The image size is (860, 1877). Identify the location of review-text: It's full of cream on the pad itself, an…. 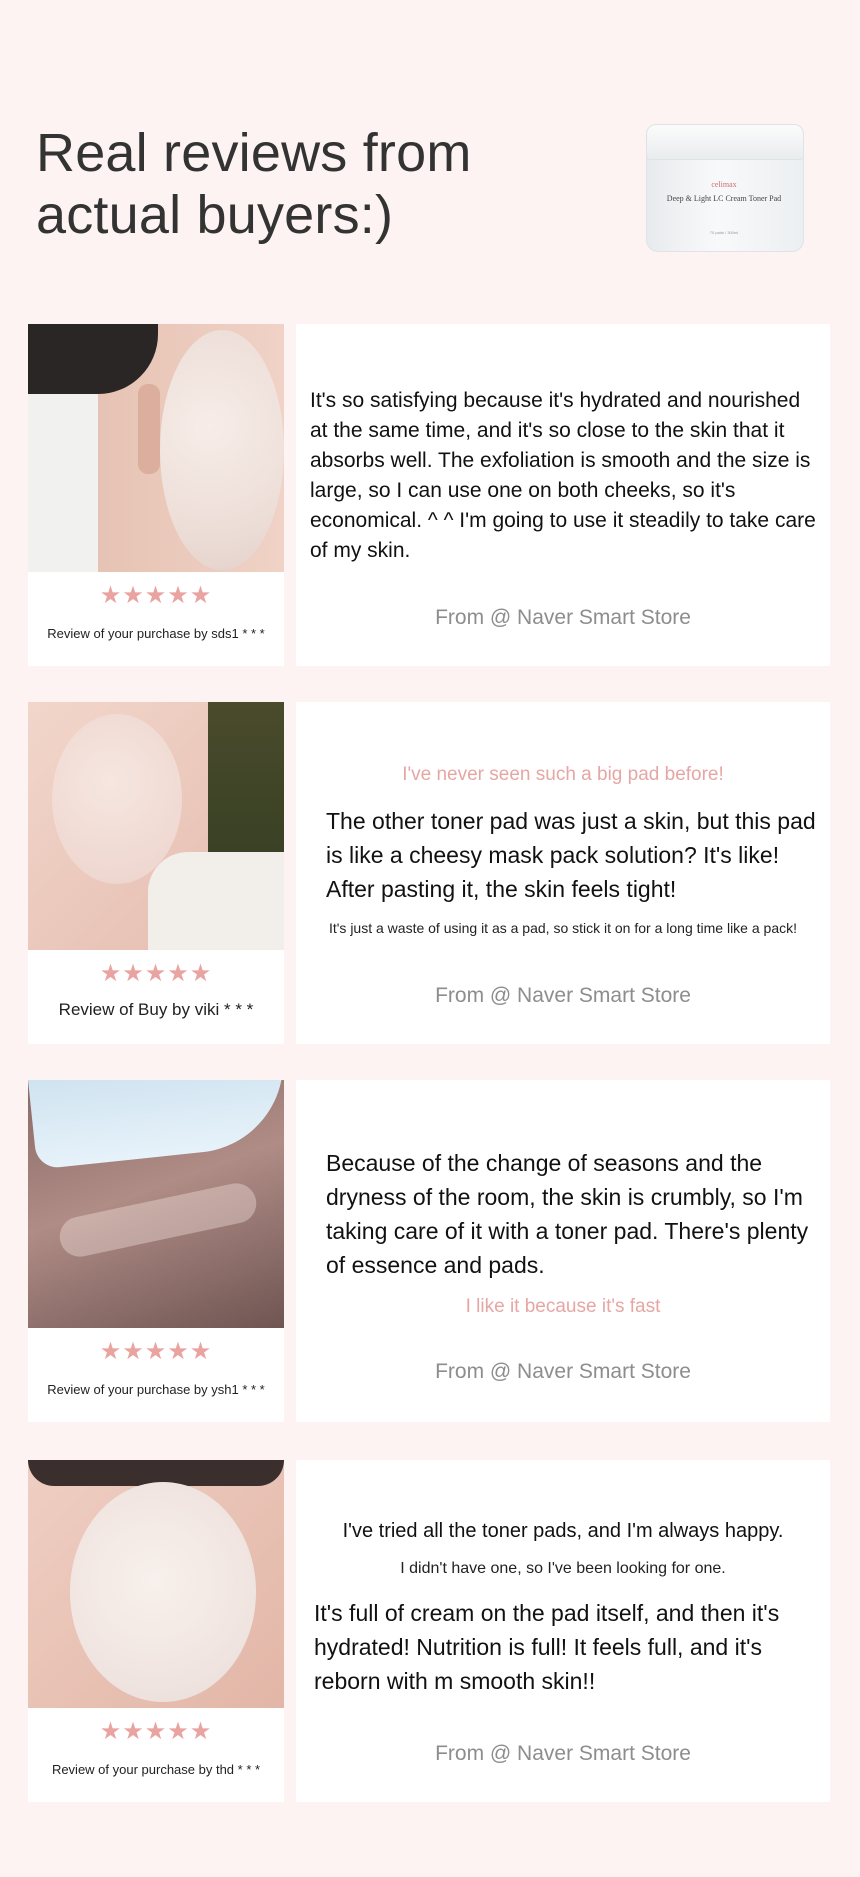
(547, 1647).